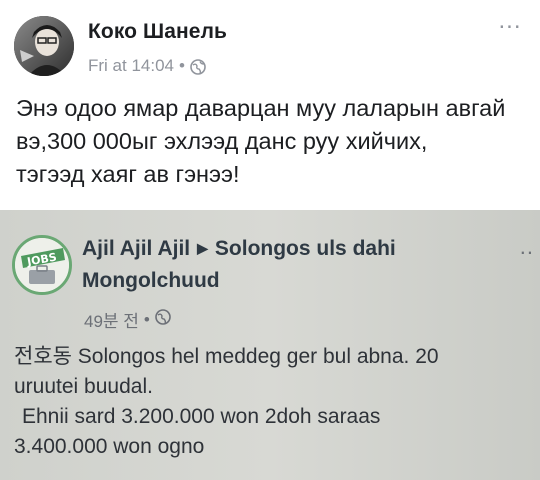 Image resolution: width=540 pixels, height=480 pixels. What do you see at coordinates (136, 248) in the screenshot?
I see `shared-page-name: Ajil Ajil Ajil` at bounding box center [136, 248].